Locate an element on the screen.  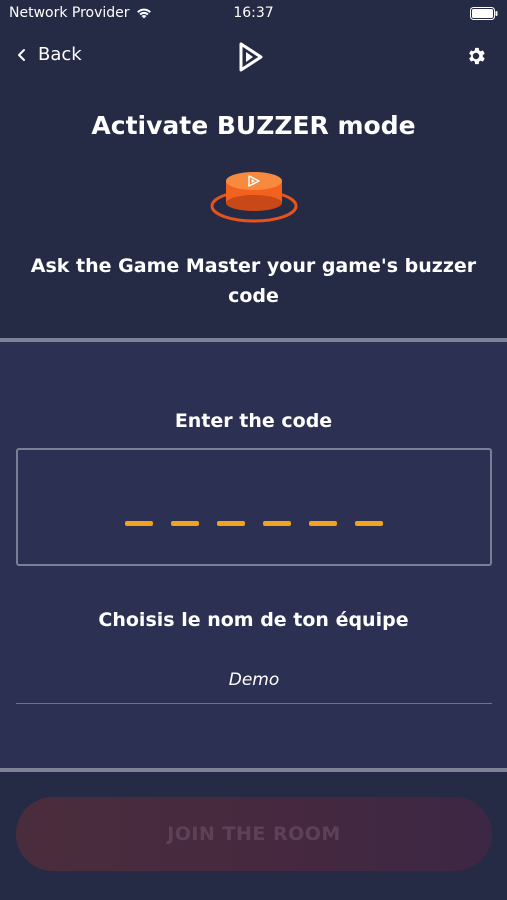
status-time: 16:37 is located at coordinates (253, 13).